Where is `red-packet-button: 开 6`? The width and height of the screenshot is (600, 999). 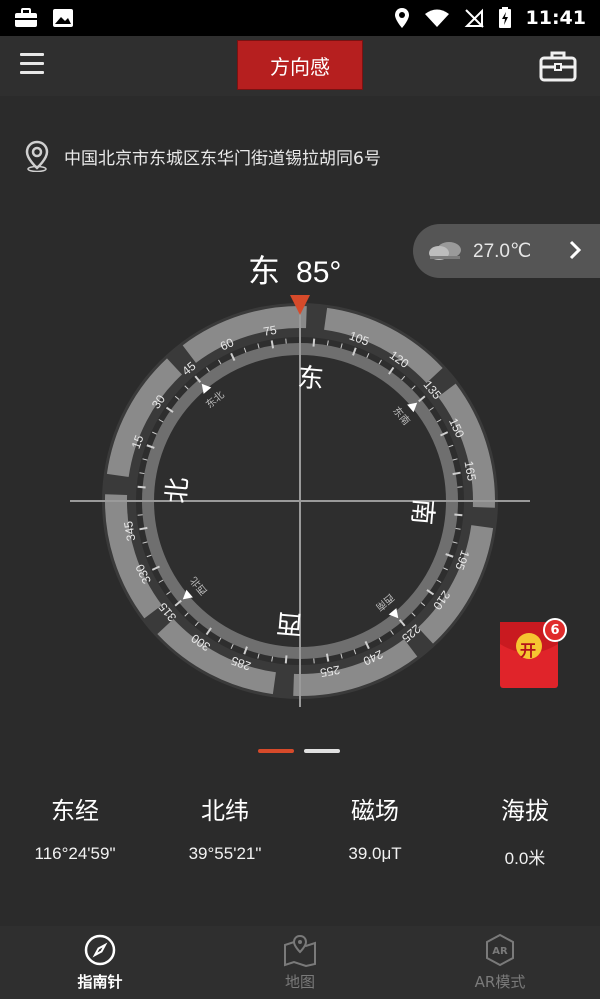 red-packet-button: 开 6 is located at coordinates (533, 653).